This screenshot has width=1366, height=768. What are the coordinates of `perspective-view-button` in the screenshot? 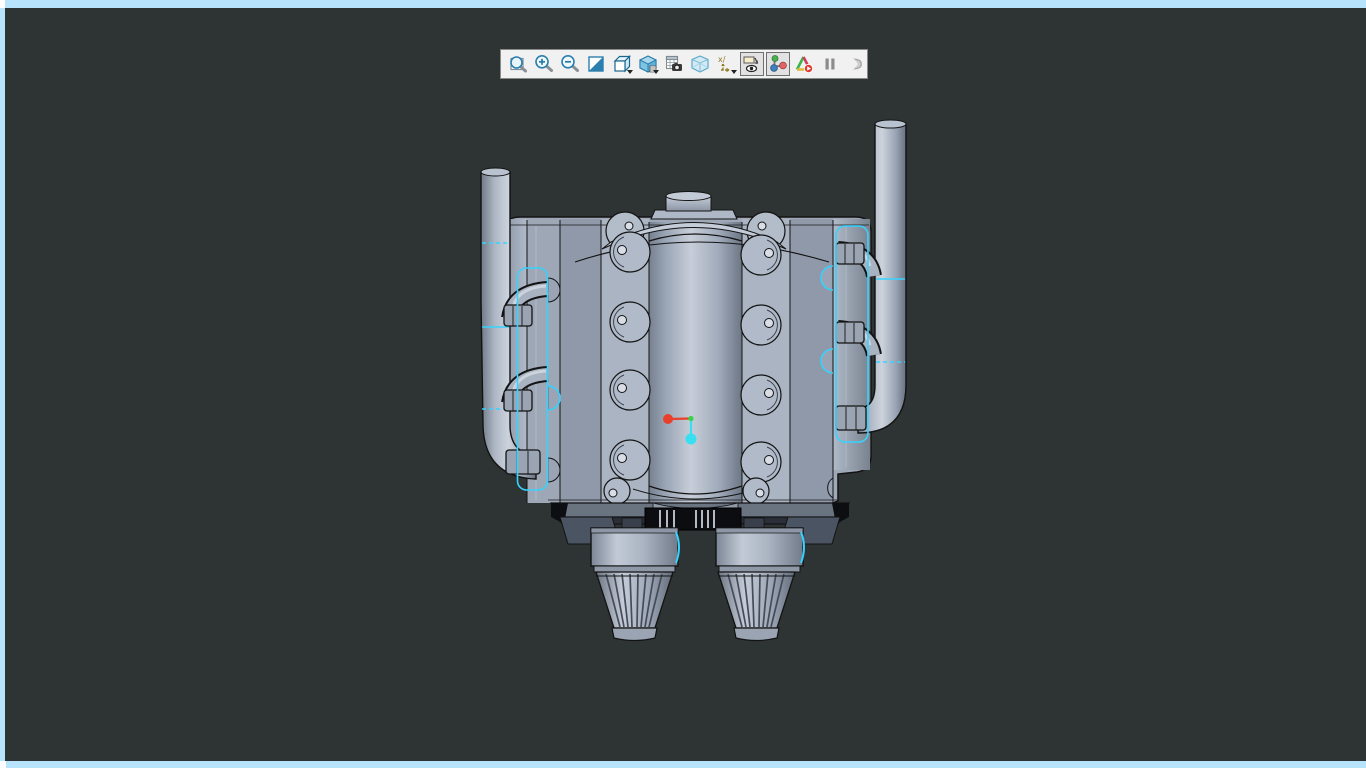 It's located at (700, 64).